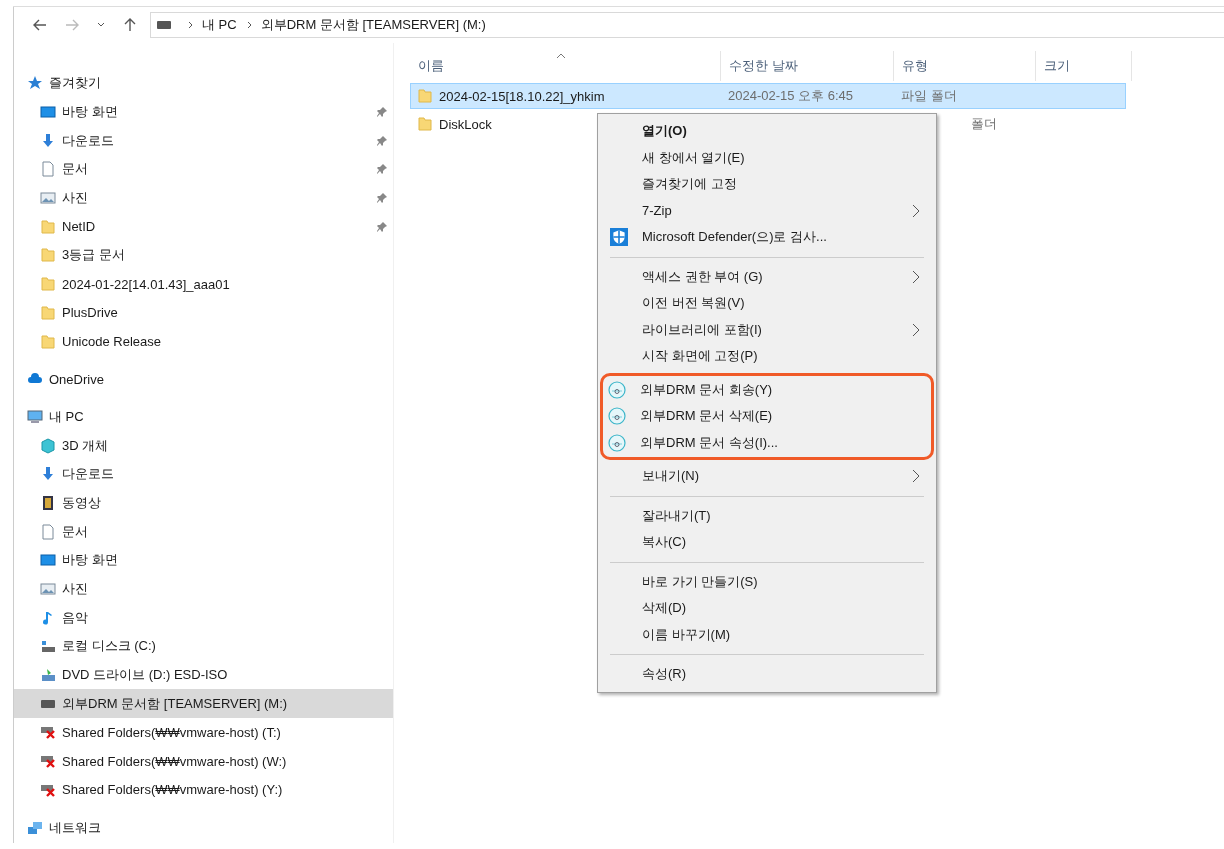 This screenshot has width=1224, height=849. What do you see at coordinates (522, 96) in the screenshot?
I see `file-name: 2024-02-15[18.10.22]_yhkim` at bounding box center [522, 96].